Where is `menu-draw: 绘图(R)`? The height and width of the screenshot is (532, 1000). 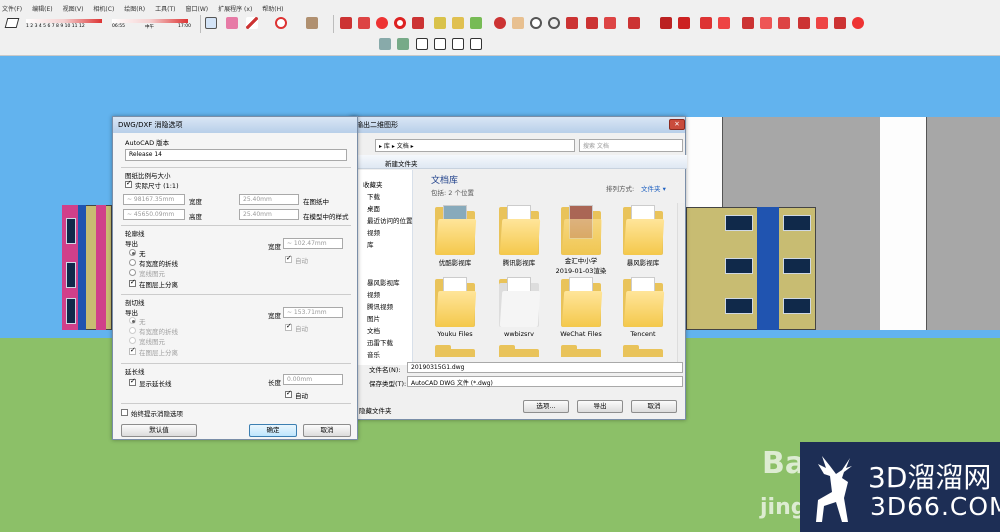 menu-draw: 绘图(R) is located at coordinates (134, 8).